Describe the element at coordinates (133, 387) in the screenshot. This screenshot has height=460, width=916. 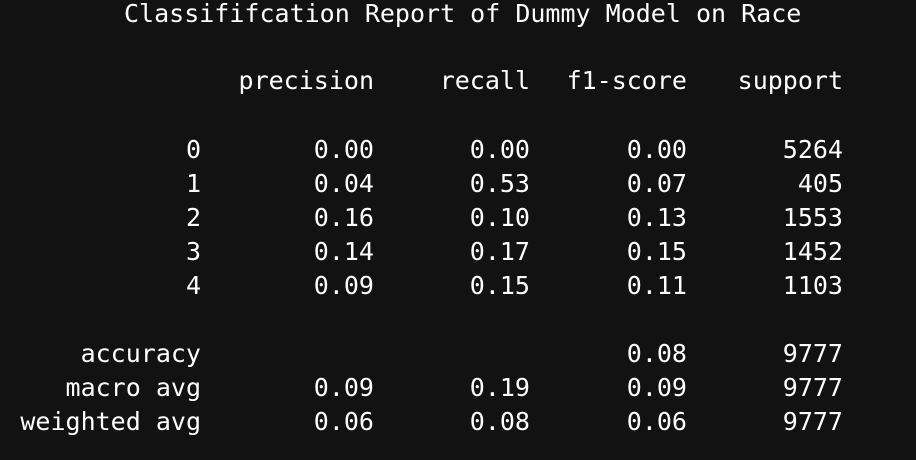
I see `row-label: macro avg` at that location.